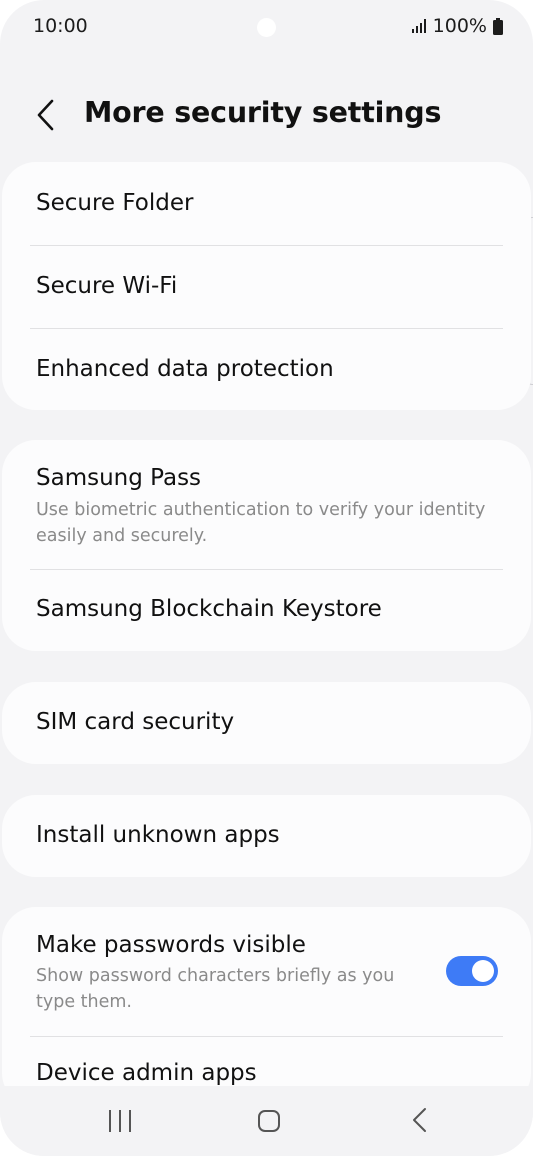  I want to click on status-bar: 10:00 100%, so click(266, 28).